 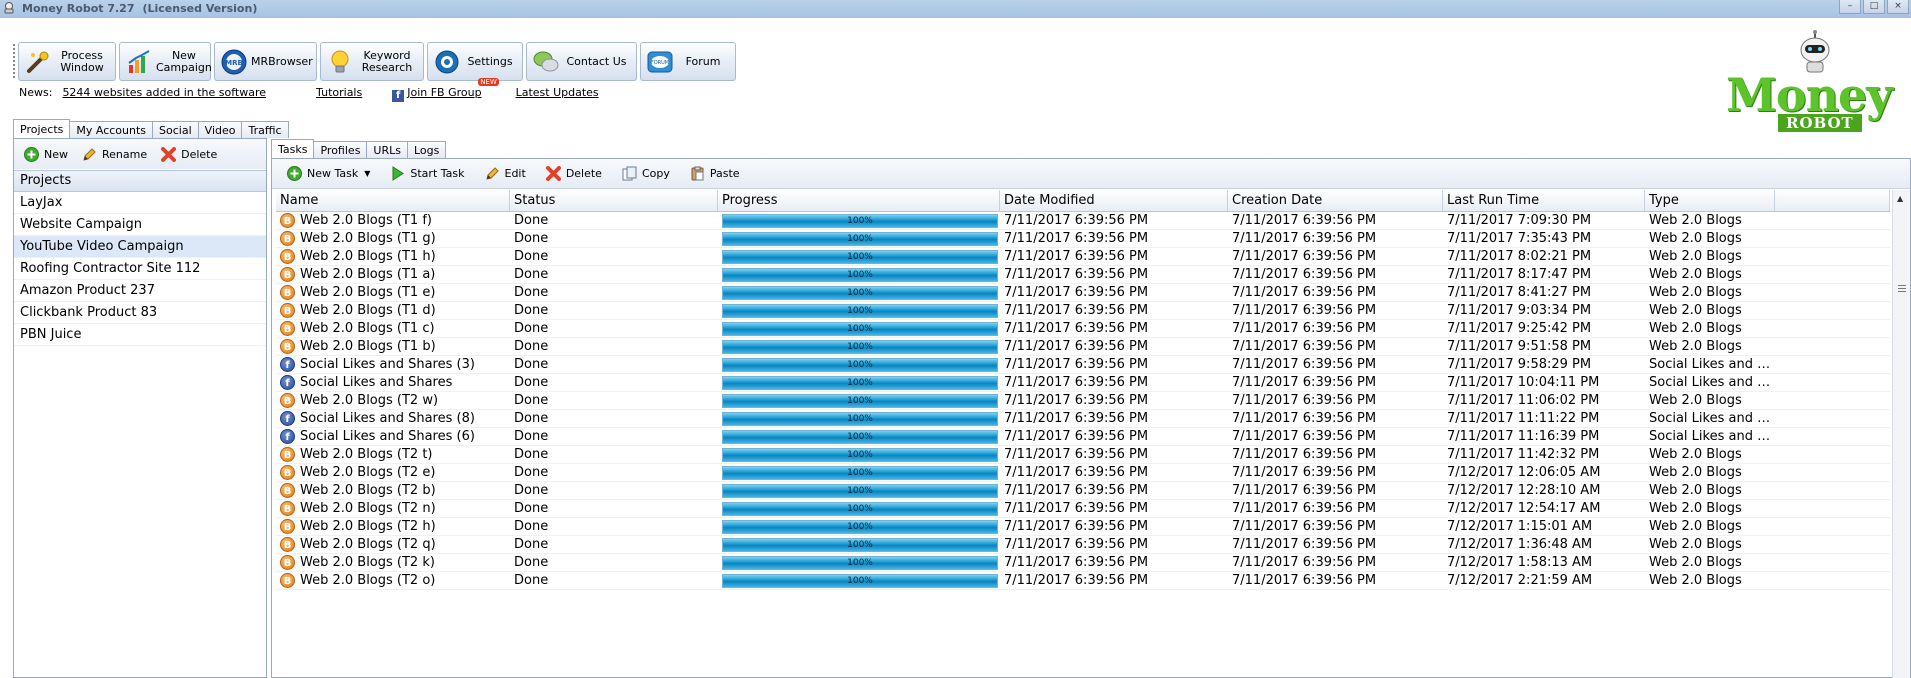 What do you see at coordinates (265, 61) in the screenshot?
I see `mrbrowser-button: MRB MRBrowser` at bounding box center [265, 61].